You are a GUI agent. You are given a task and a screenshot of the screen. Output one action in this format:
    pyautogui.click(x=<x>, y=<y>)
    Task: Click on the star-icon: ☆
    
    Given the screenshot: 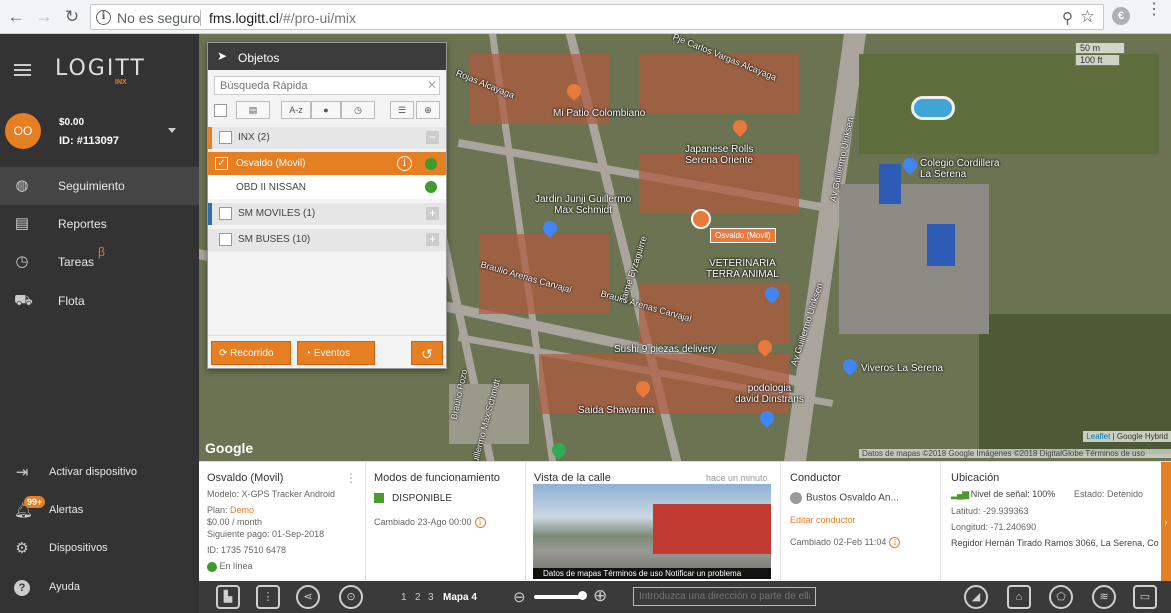 What is the action you would take?
    pyautogui.click(x=1087, y=17)
    